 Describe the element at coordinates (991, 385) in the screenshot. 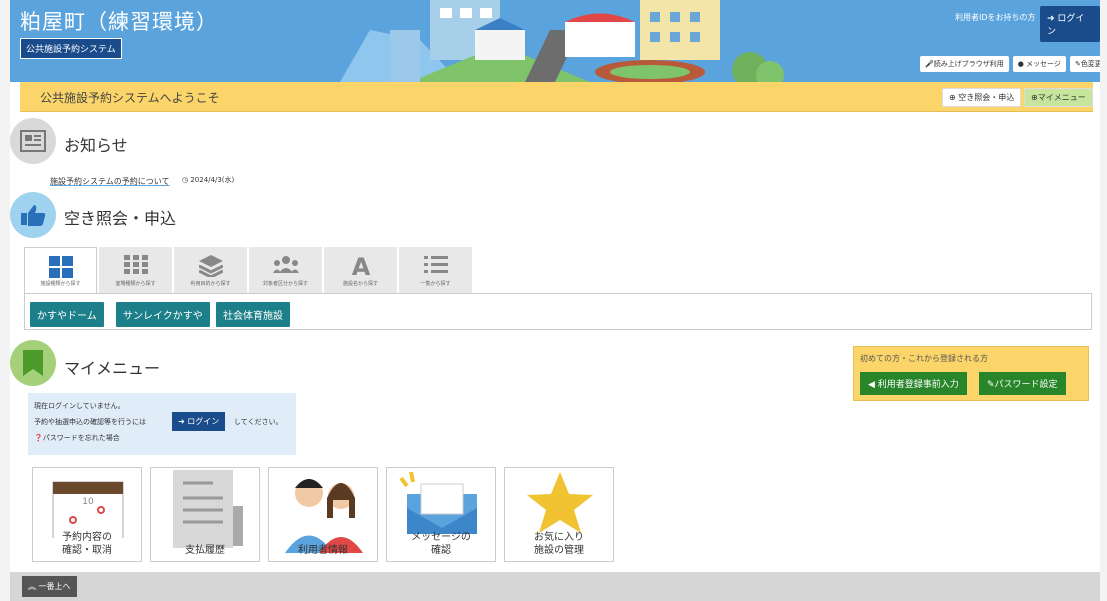

I see `pencil-icon: ✎` at that location.